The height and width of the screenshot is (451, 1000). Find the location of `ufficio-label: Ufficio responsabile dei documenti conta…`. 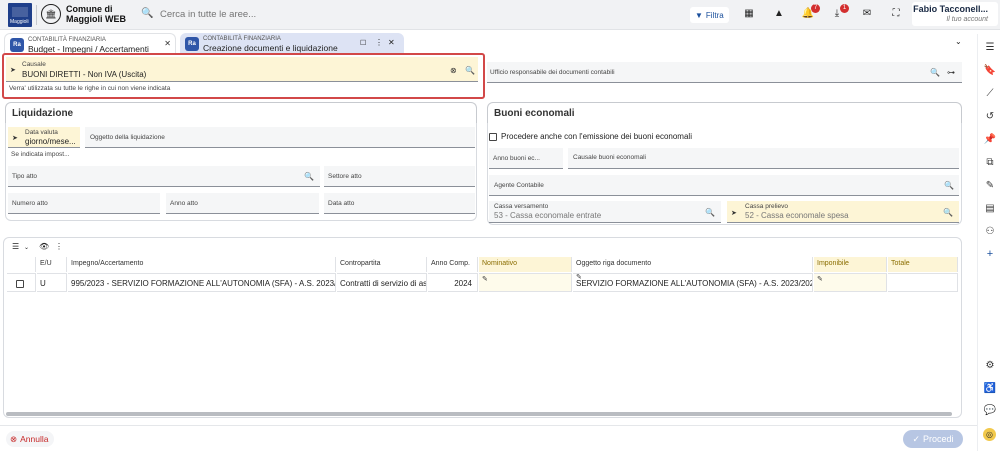

ufficio-label: Ufficio responsabile dei documenti conta… is located at coordinates (552, 72).